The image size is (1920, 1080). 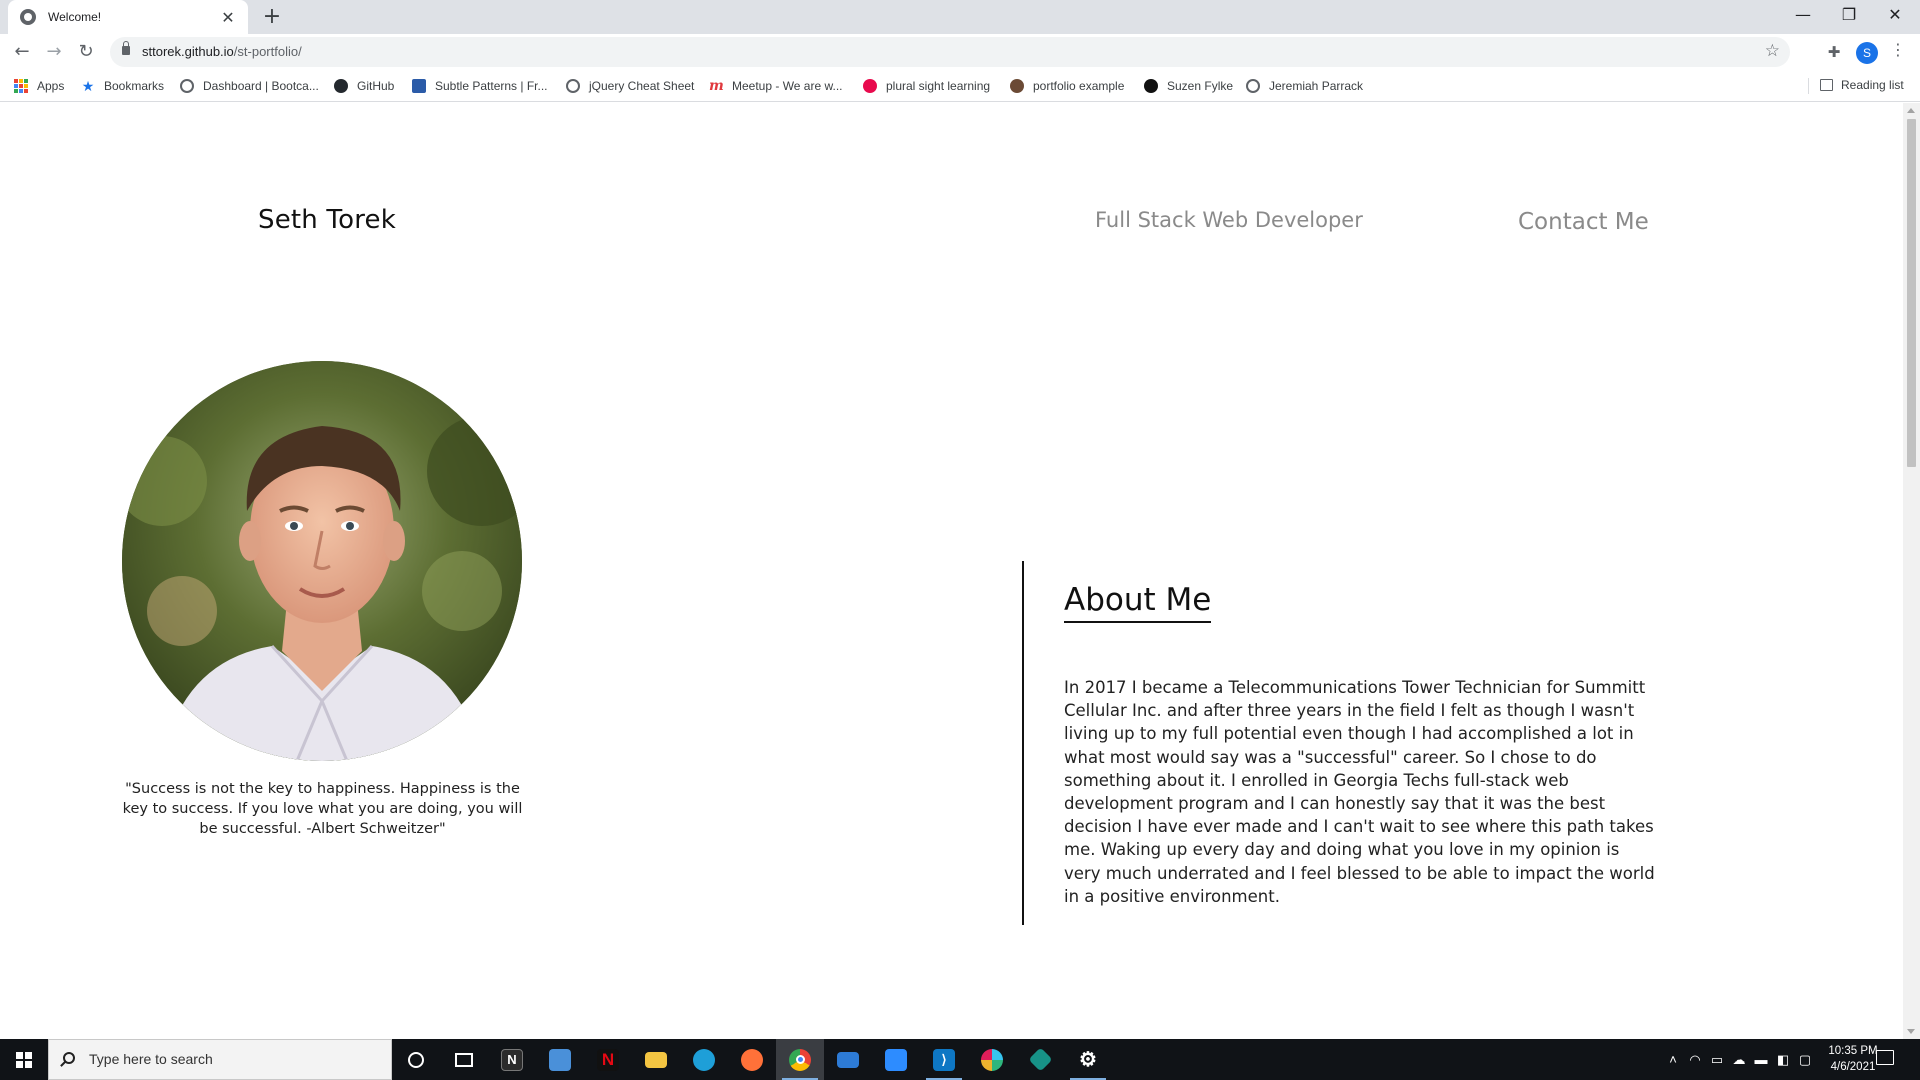 I want to click on scroll-up-arrow-icon, so click(x=1911, y=110).